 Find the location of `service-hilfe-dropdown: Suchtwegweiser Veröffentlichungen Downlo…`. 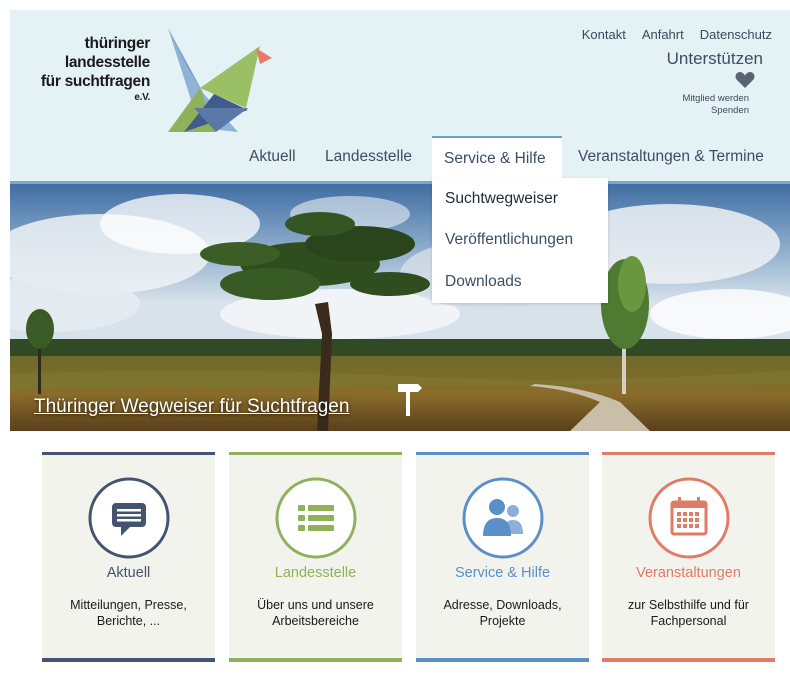

service-hilfe-dropdown: Suchtwegweiser Veröffentlichungen Downlo… is located at coordinates (520, 240).